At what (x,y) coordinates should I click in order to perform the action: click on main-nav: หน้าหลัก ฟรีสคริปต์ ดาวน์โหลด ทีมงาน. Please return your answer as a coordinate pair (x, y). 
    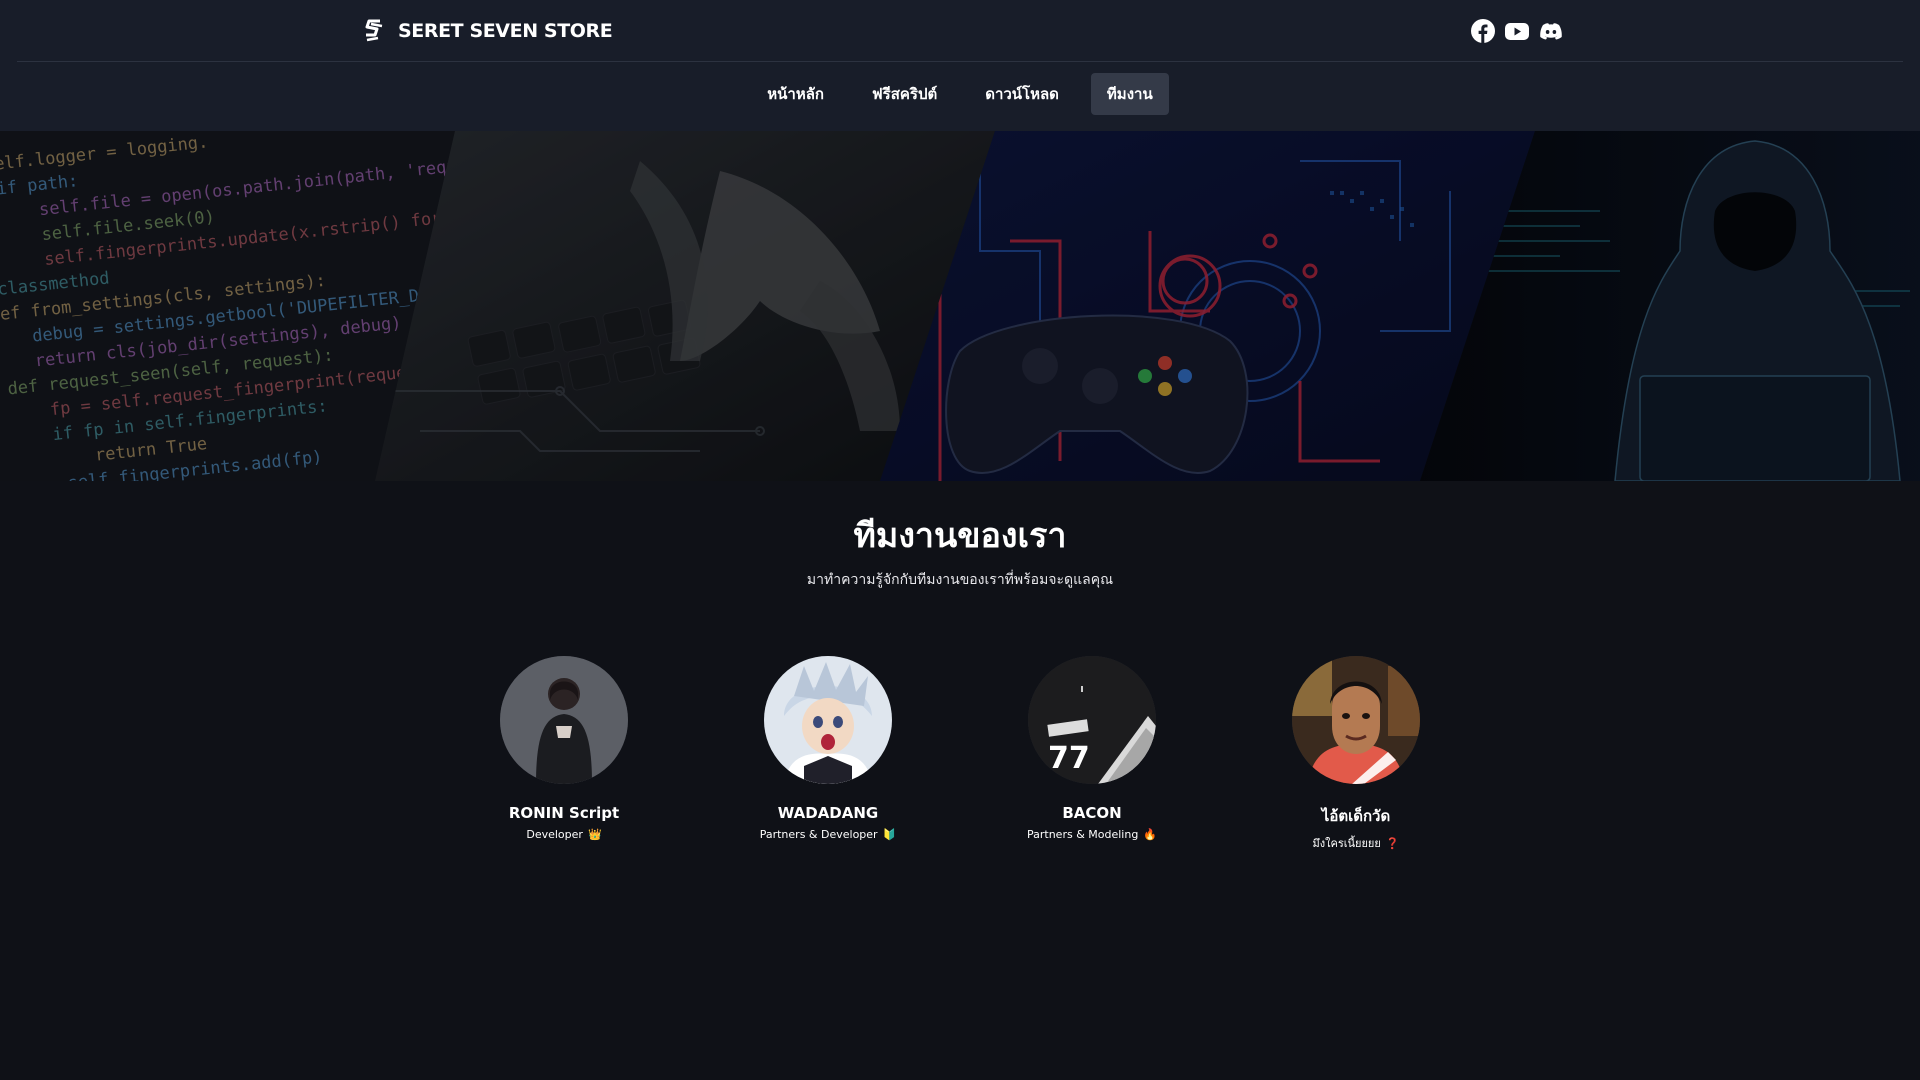
    Looking at the image, I should click on (960, 94).